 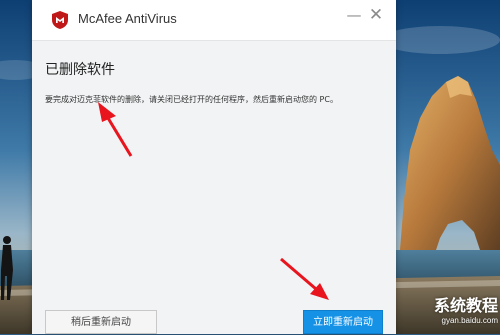 What do you see at coordinates (191, 99) in the screenshot?
I see `dialog-message: 要完成对迈克菲软件的删除，请关闭已经打开的任何程序，然后重新启动您的 PC。` at bounding box center [191, 99].